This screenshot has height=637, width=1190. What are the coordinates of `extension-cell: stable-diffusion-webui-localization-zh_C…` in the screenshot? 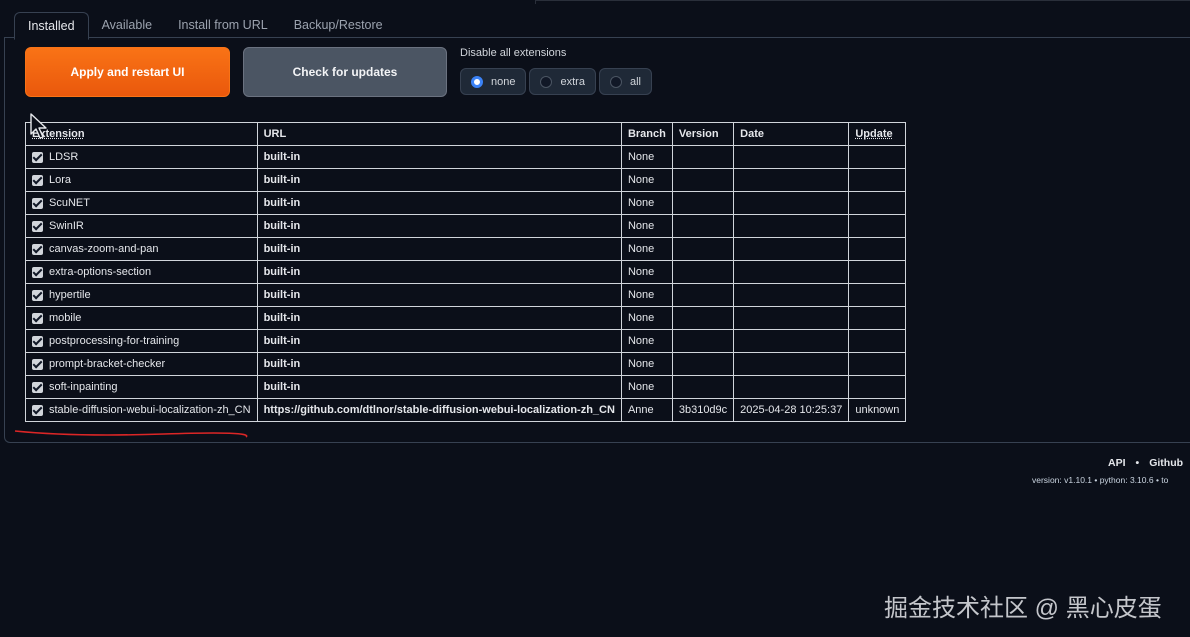 It's located at (141, 410).